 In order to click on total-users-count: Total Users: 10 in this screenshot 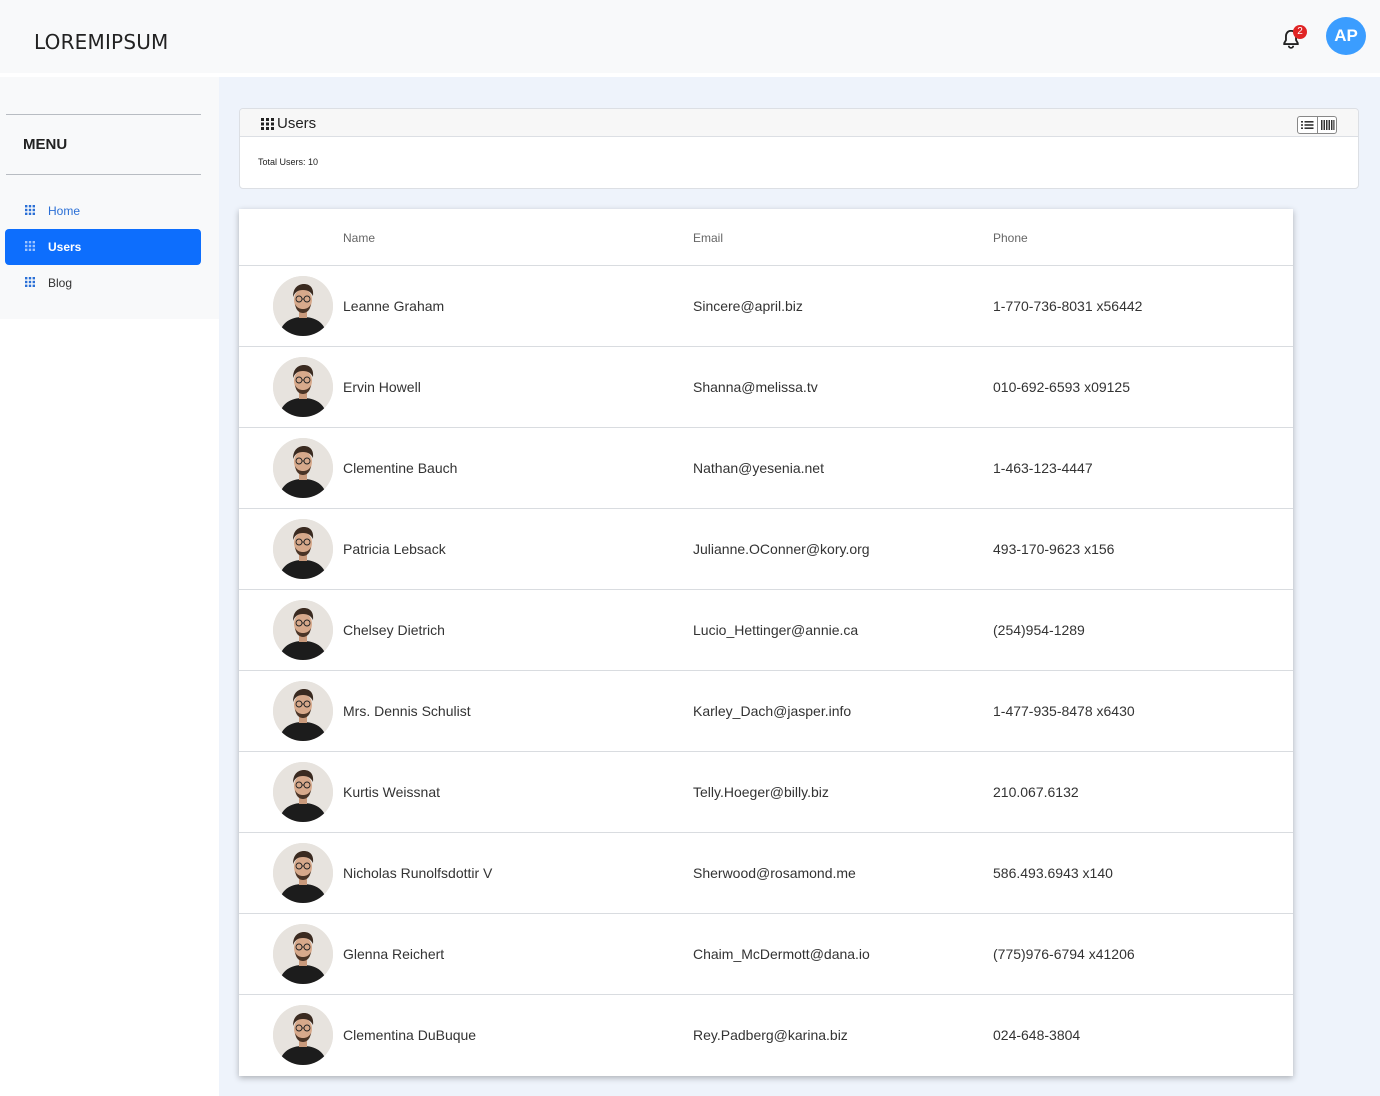, I will do `click(288, 162)`.